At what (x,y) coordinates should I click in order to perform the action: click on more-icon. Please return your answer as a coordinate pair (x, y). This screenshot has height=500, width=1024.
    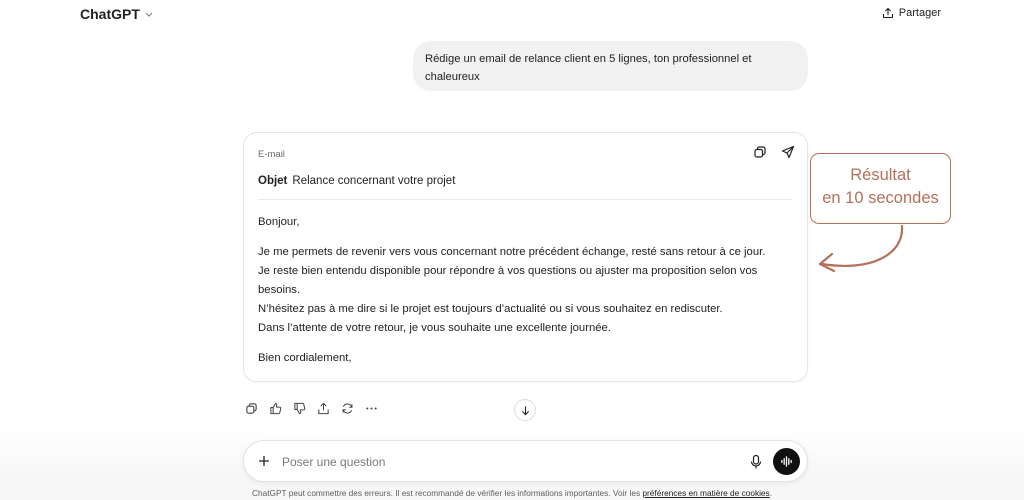
    Looking at the image, I should click on (371, 408).